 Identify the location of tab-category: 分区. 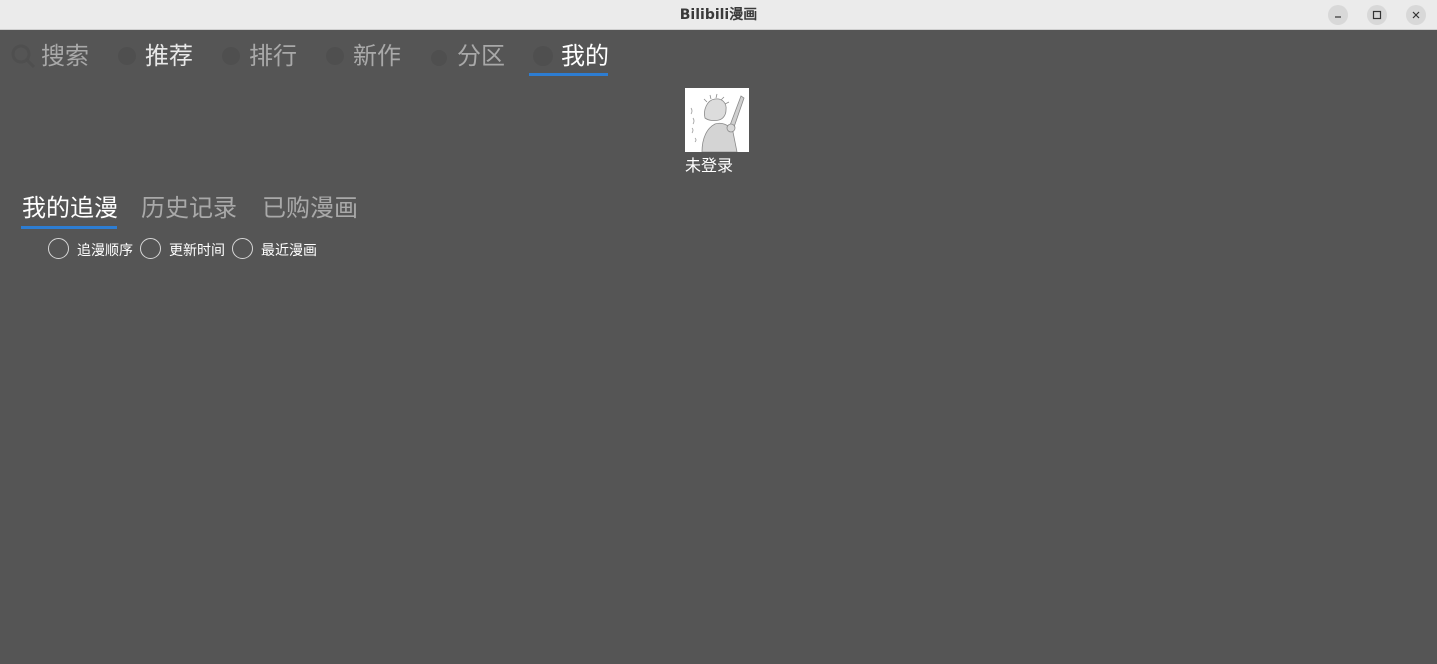
(469, 56).